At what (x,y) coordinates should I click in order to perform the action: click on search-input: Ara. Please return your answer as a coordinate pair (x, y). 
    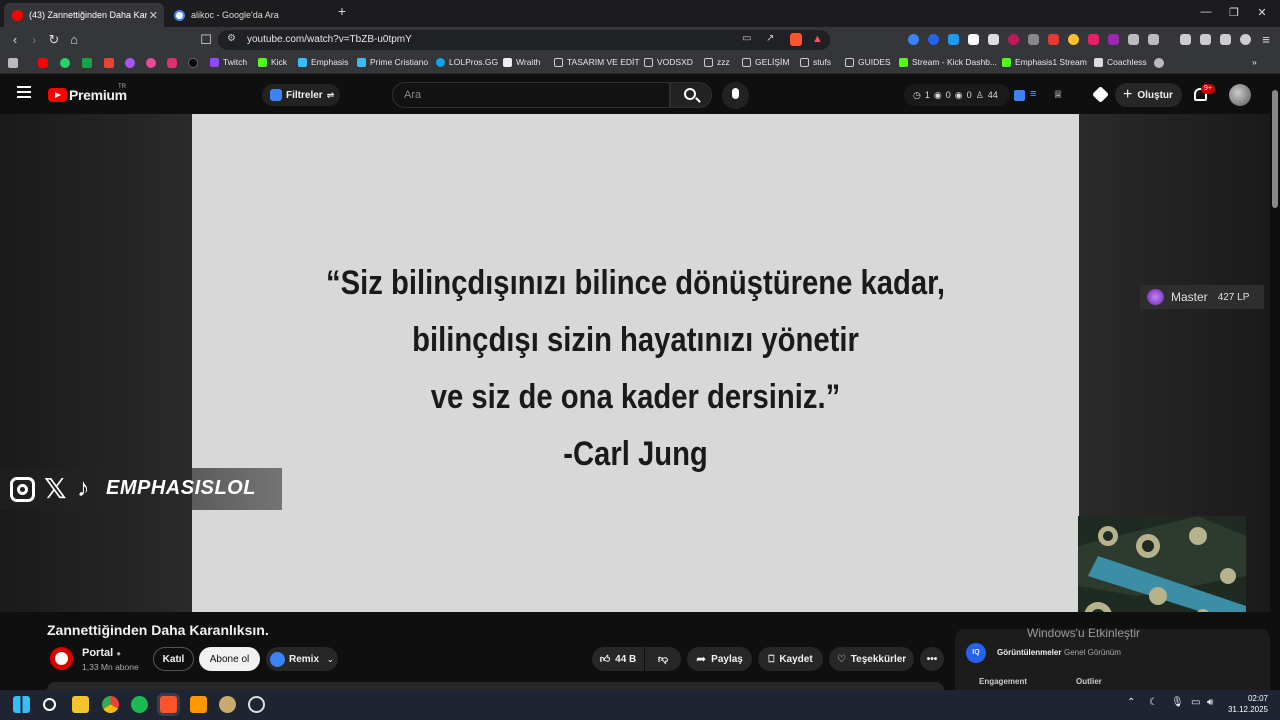
    Looking at the image, I should click on (531, 95).